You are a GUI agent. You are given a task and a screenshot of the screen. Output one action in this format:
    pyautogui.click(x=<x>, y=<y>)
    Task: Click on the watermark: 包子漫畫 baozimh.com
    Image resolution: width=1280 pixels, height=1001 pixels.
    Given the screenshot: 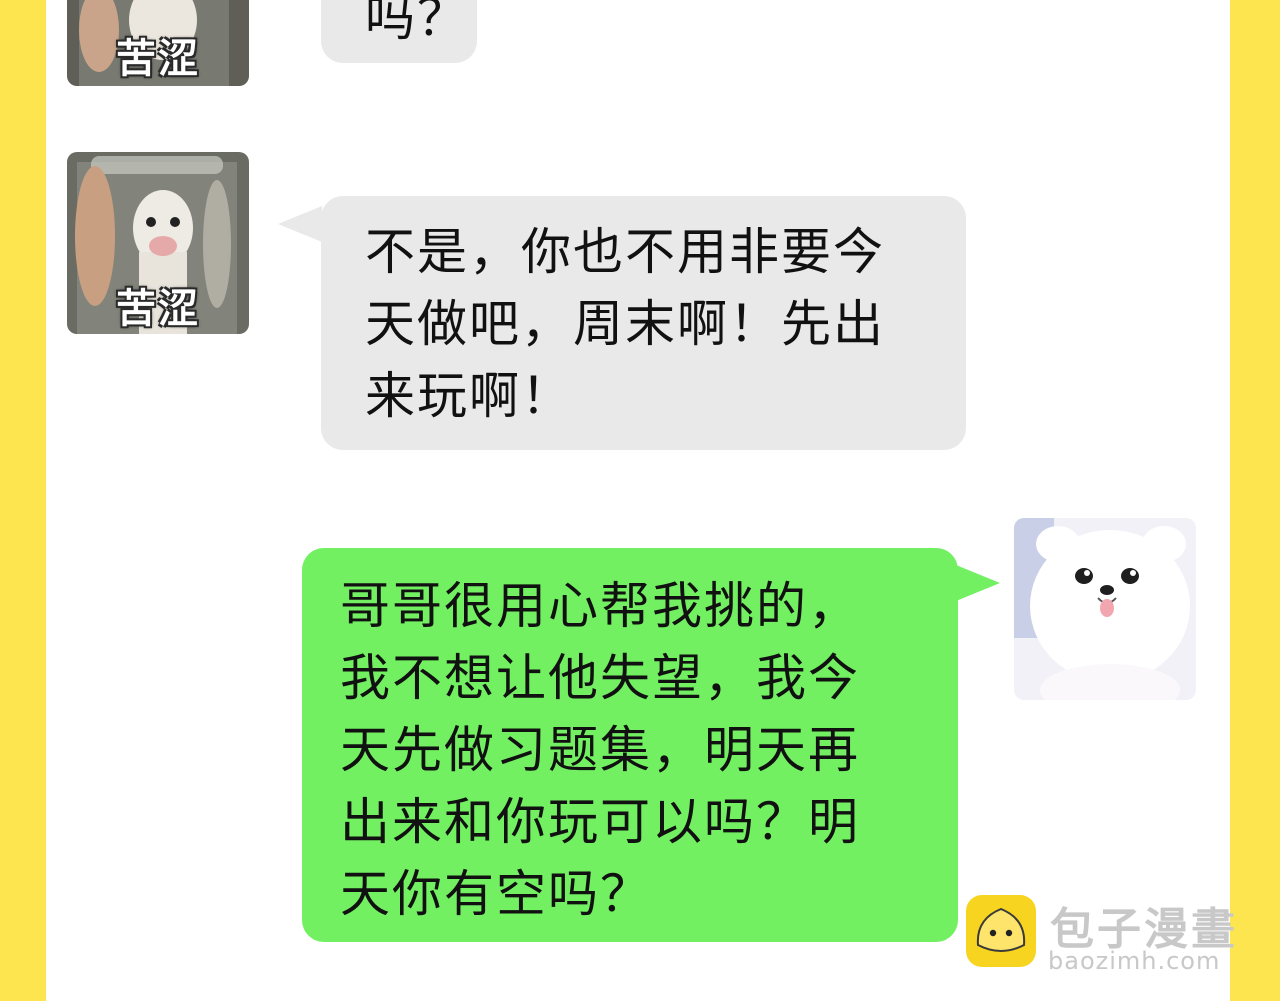 What is the action you would take?
    pyautogui.click(x=1106, y=935)
    